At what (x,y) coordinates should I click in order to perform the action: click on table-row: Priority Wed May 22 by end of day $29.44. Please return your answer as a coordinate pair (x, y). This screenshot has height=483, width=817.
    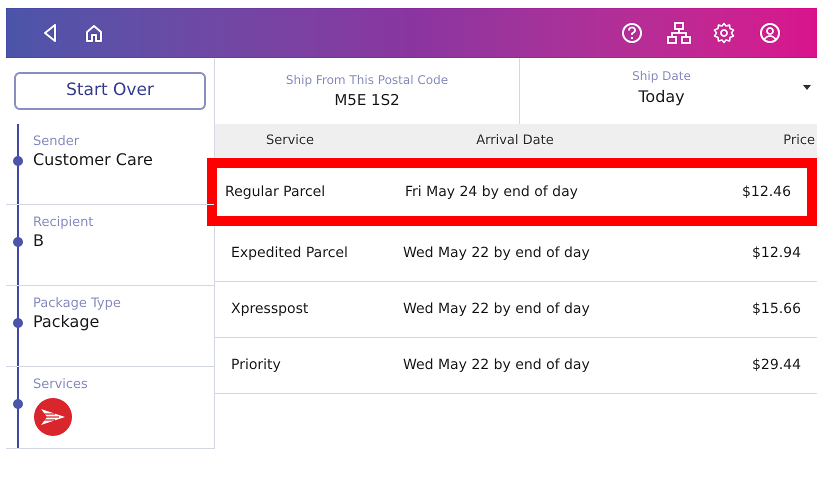
    Looking at the image, I should click on (516, 366).